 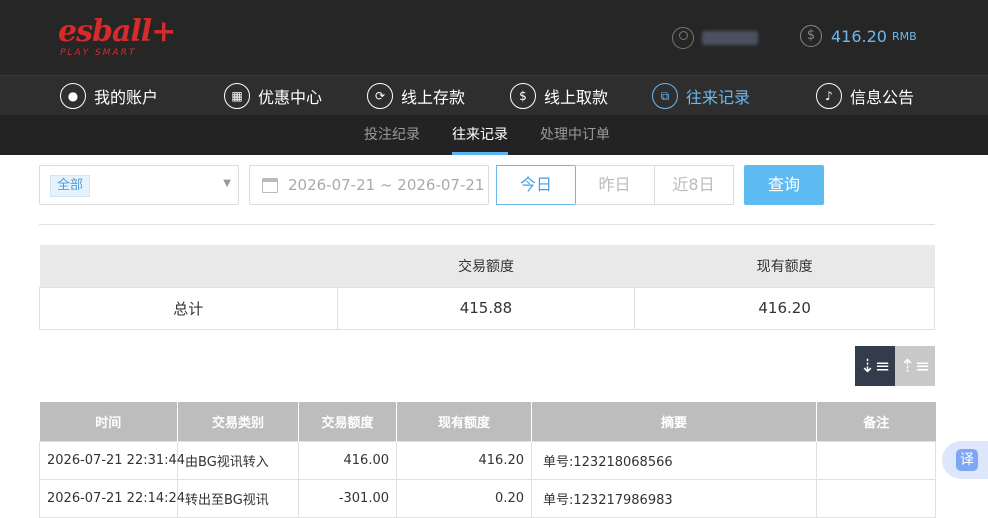 I want to click on summary-trade-amount: 415.88, so click(x=486, y=308).